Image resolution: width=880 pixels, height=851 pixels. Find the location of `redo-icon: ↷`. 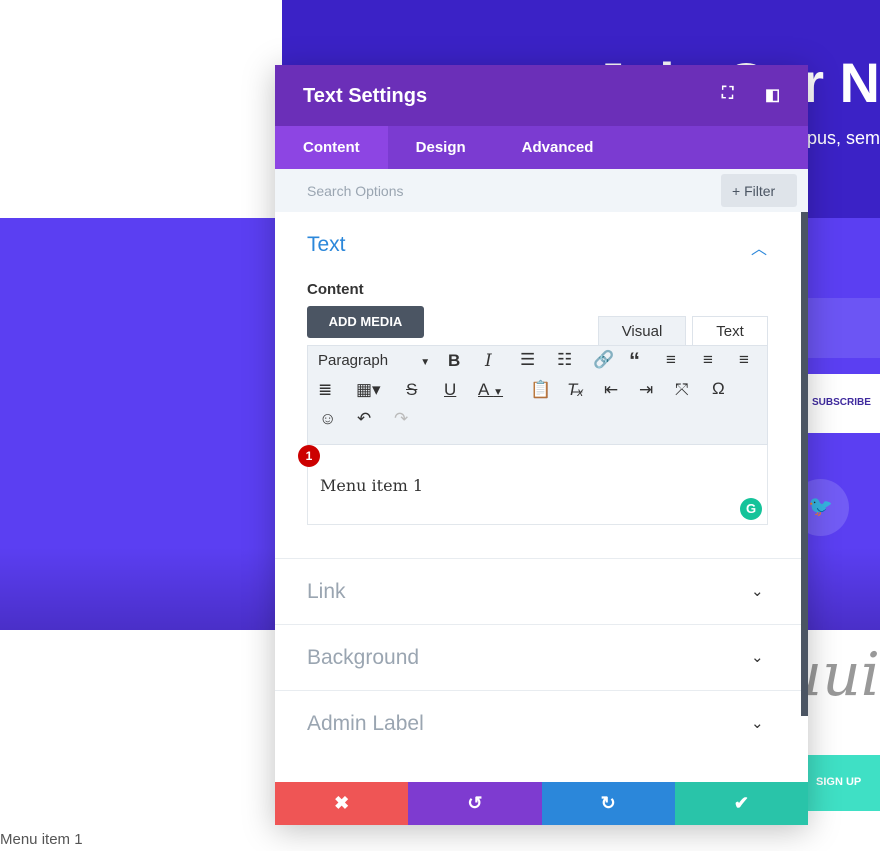

redo-icon: ↷ is located at coordinates (401, 419).